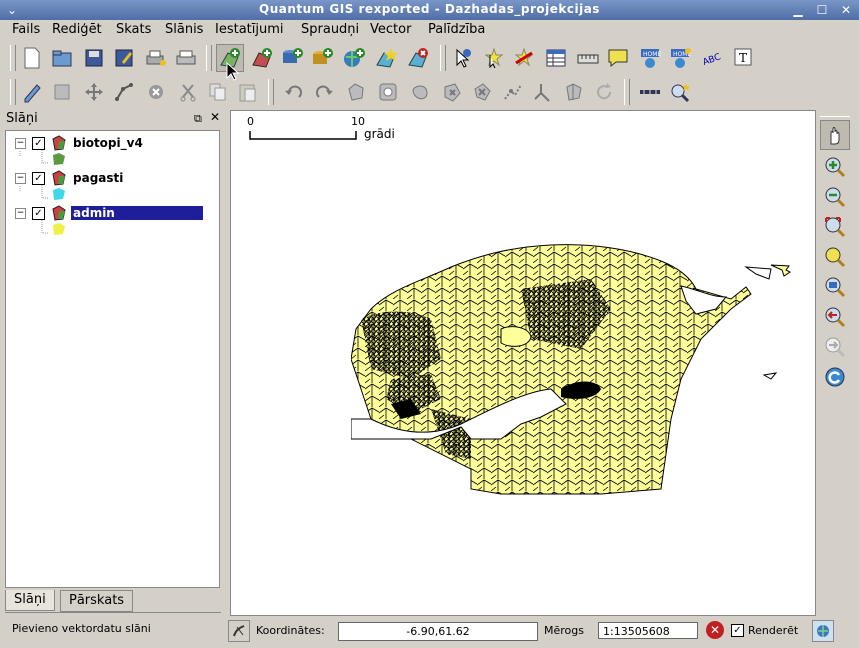  I want to click on set-home-icon: HOME, so click(680, 58).